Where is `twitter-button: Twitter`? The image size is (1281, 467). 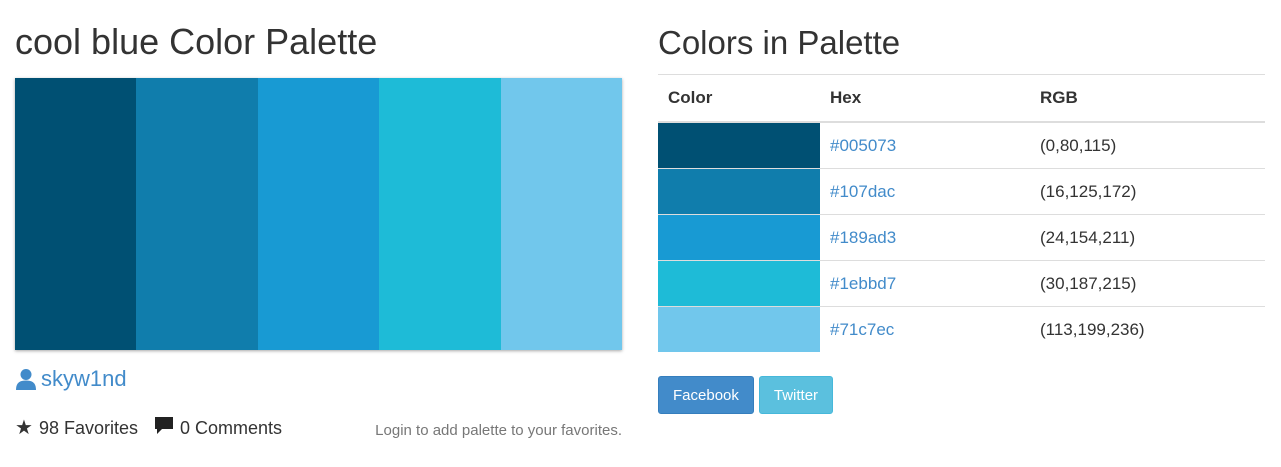 twitter-button: Twitter is located at coordinates (796, 395).